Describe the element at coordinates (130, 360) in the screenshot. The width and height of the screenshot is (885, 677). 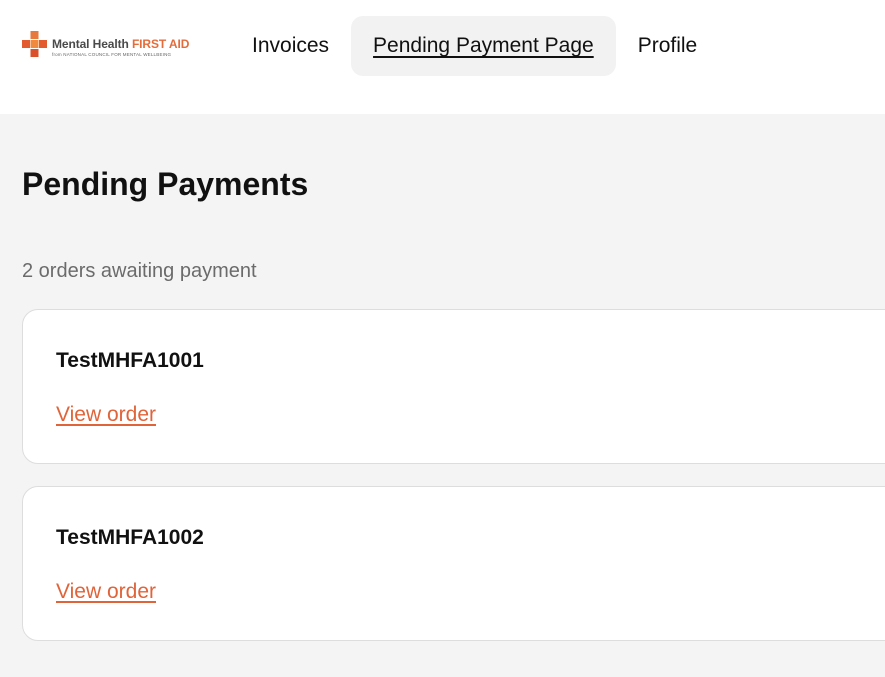
I see `order-id: TestMHFA1001` at that location.